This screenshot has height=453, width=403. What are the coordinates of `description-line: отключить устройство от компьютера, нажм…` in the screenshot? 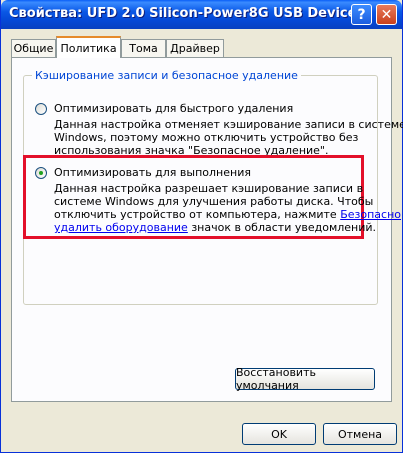 It's located at (195, 214).